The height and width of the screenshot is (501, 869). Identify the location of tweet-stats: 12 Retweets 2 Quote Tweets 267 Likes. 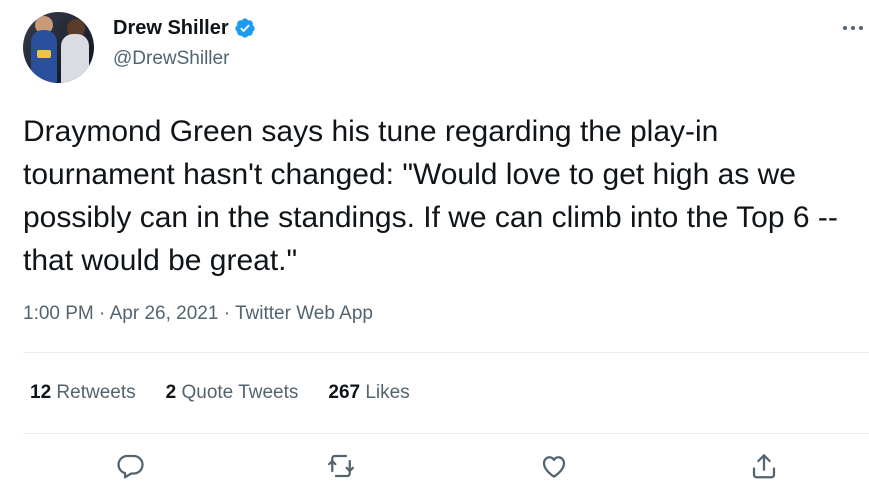
(235, 393).